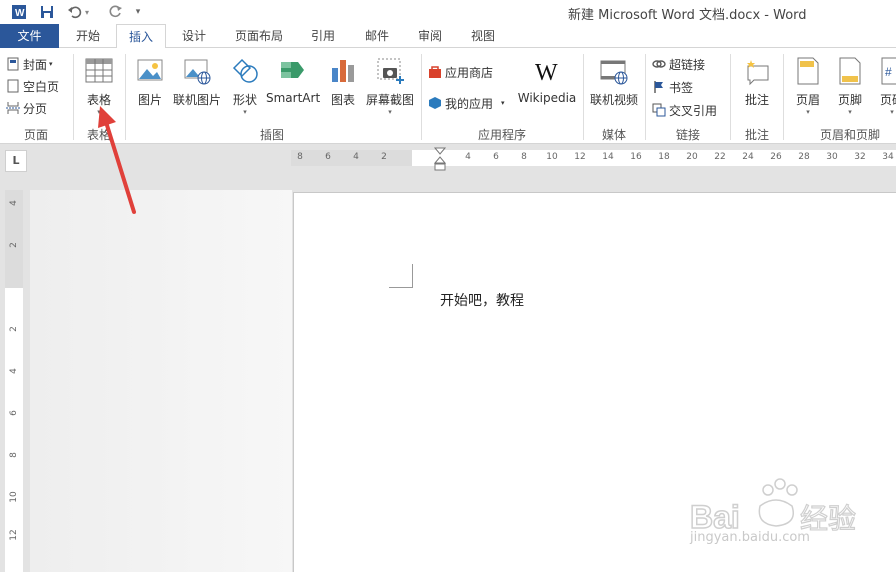 This screenshot has width=896, height=572. I want to click on footer-button: 页脚 ▾, so click(850, 86).